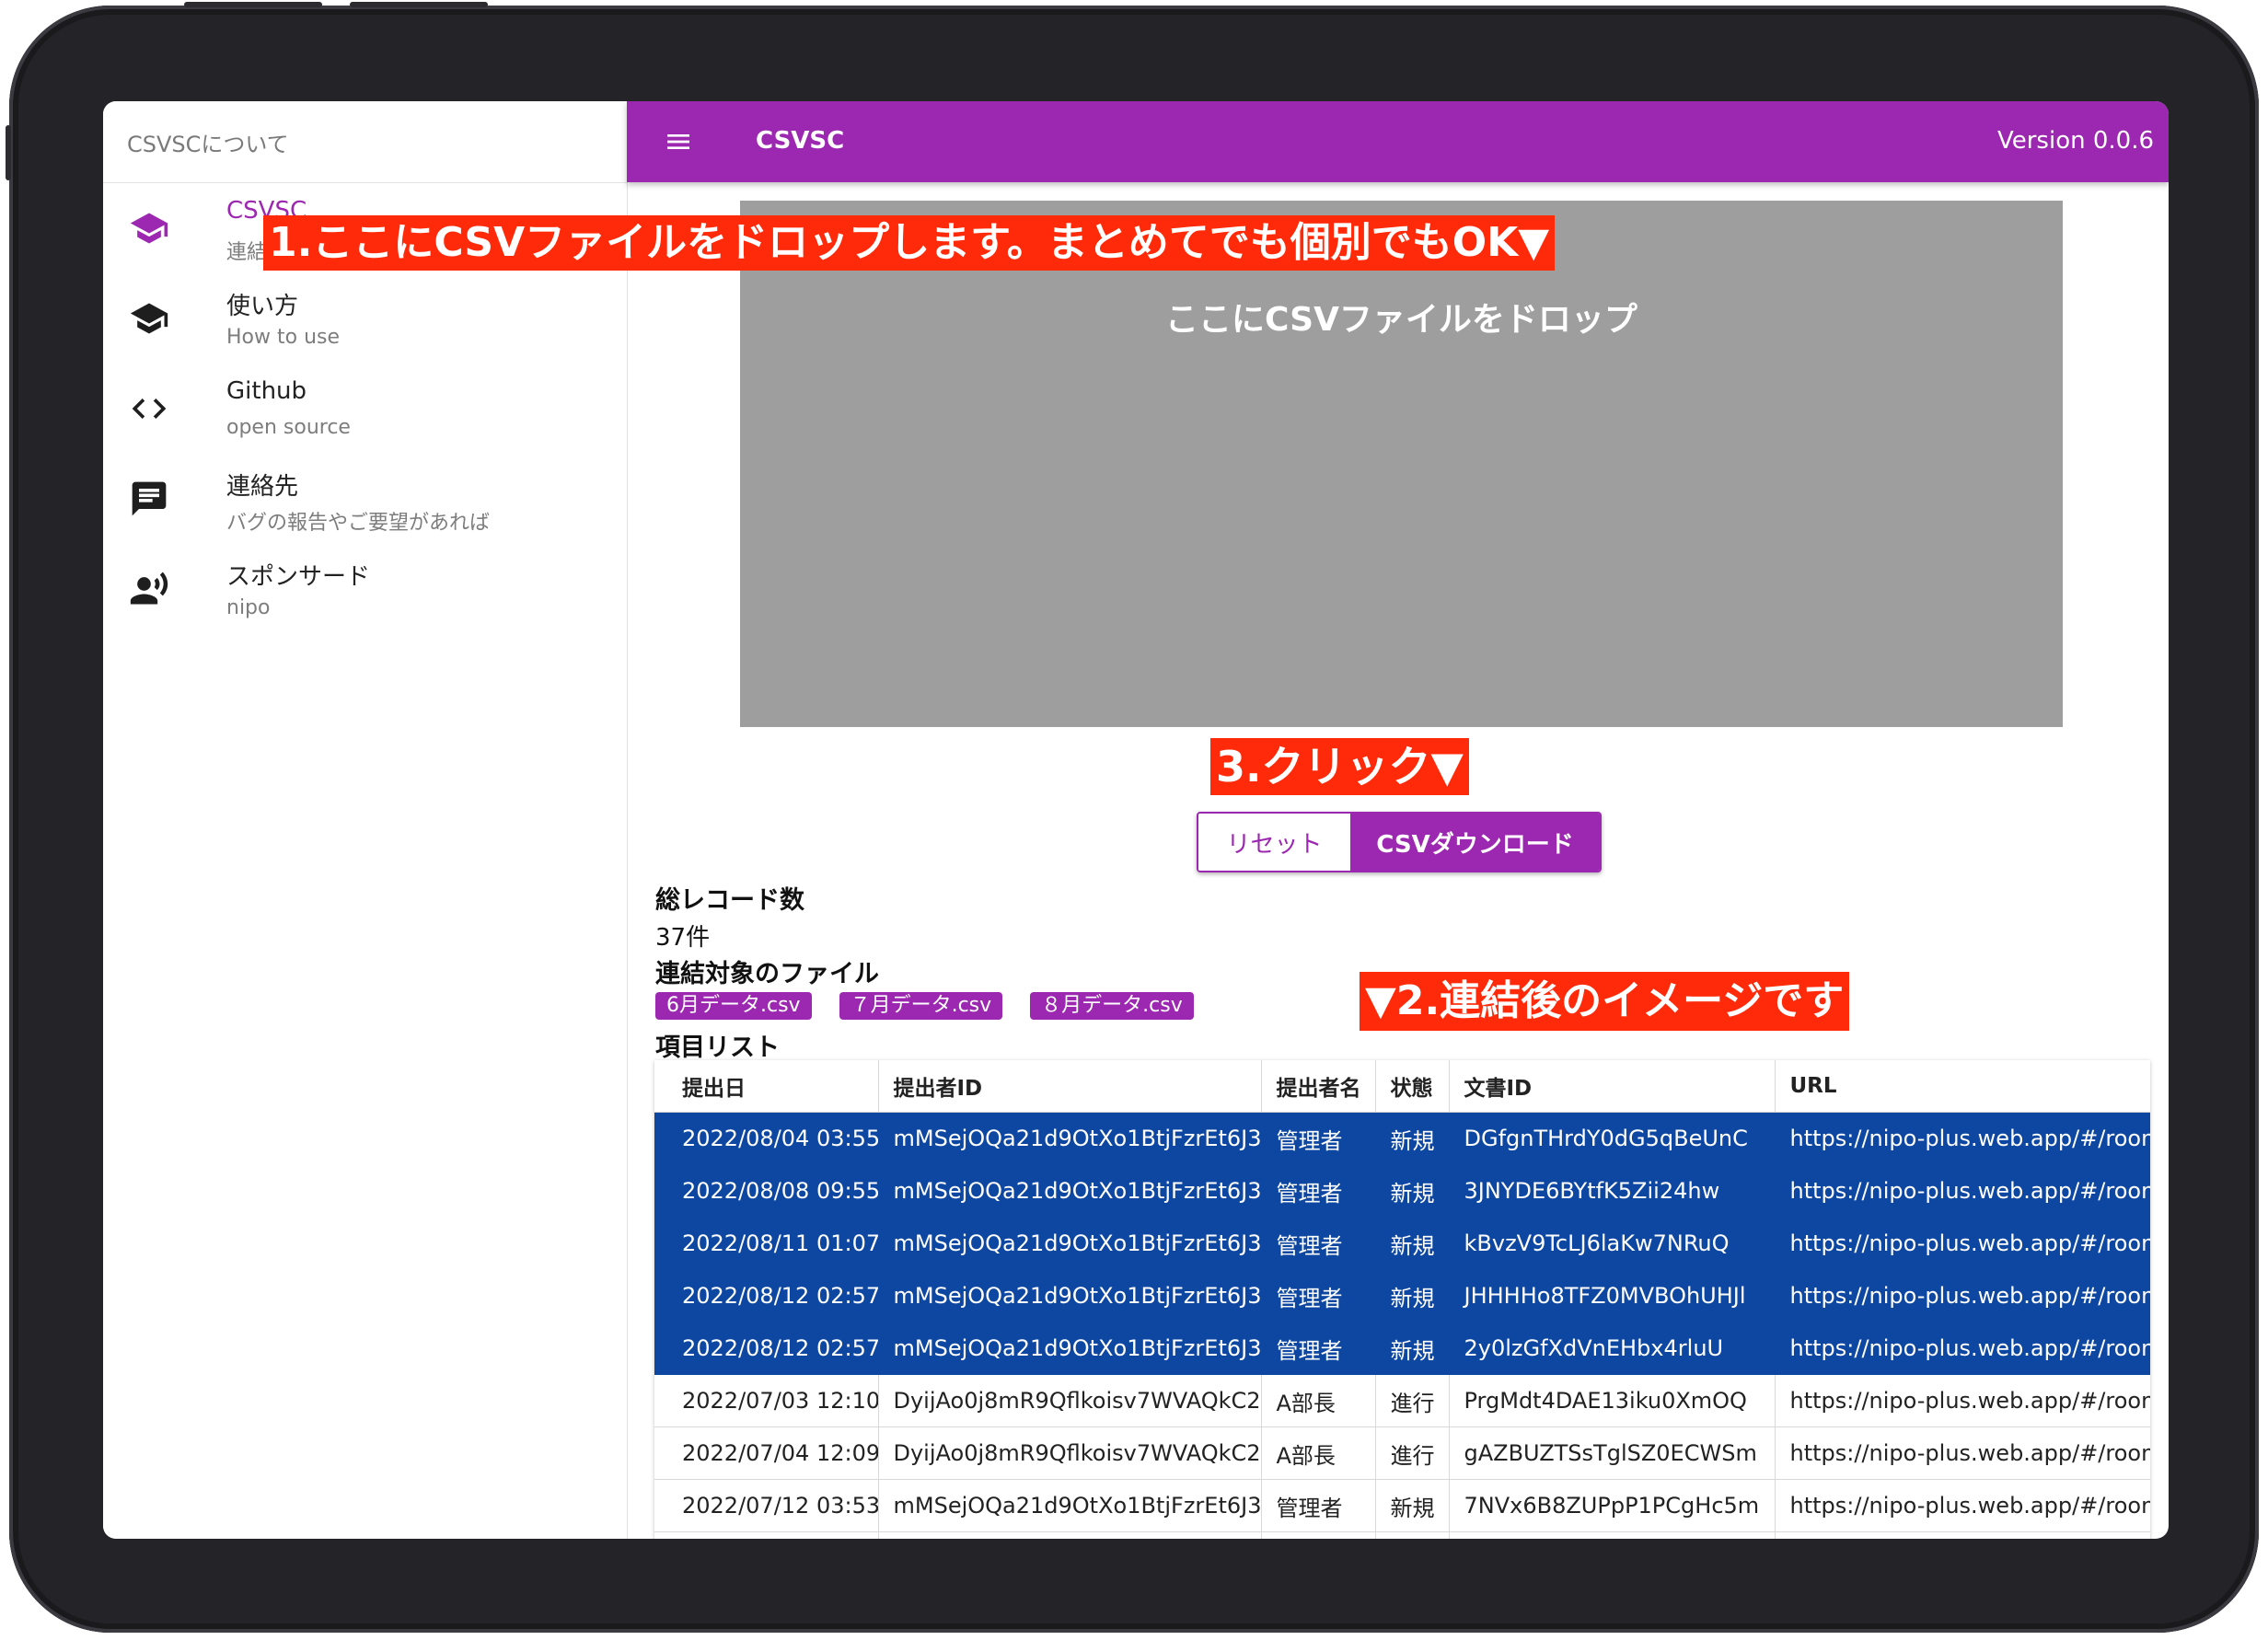 This screenshot has height=1640, width=2268. I want to click on speaking-person-icon, so click(149, 588).